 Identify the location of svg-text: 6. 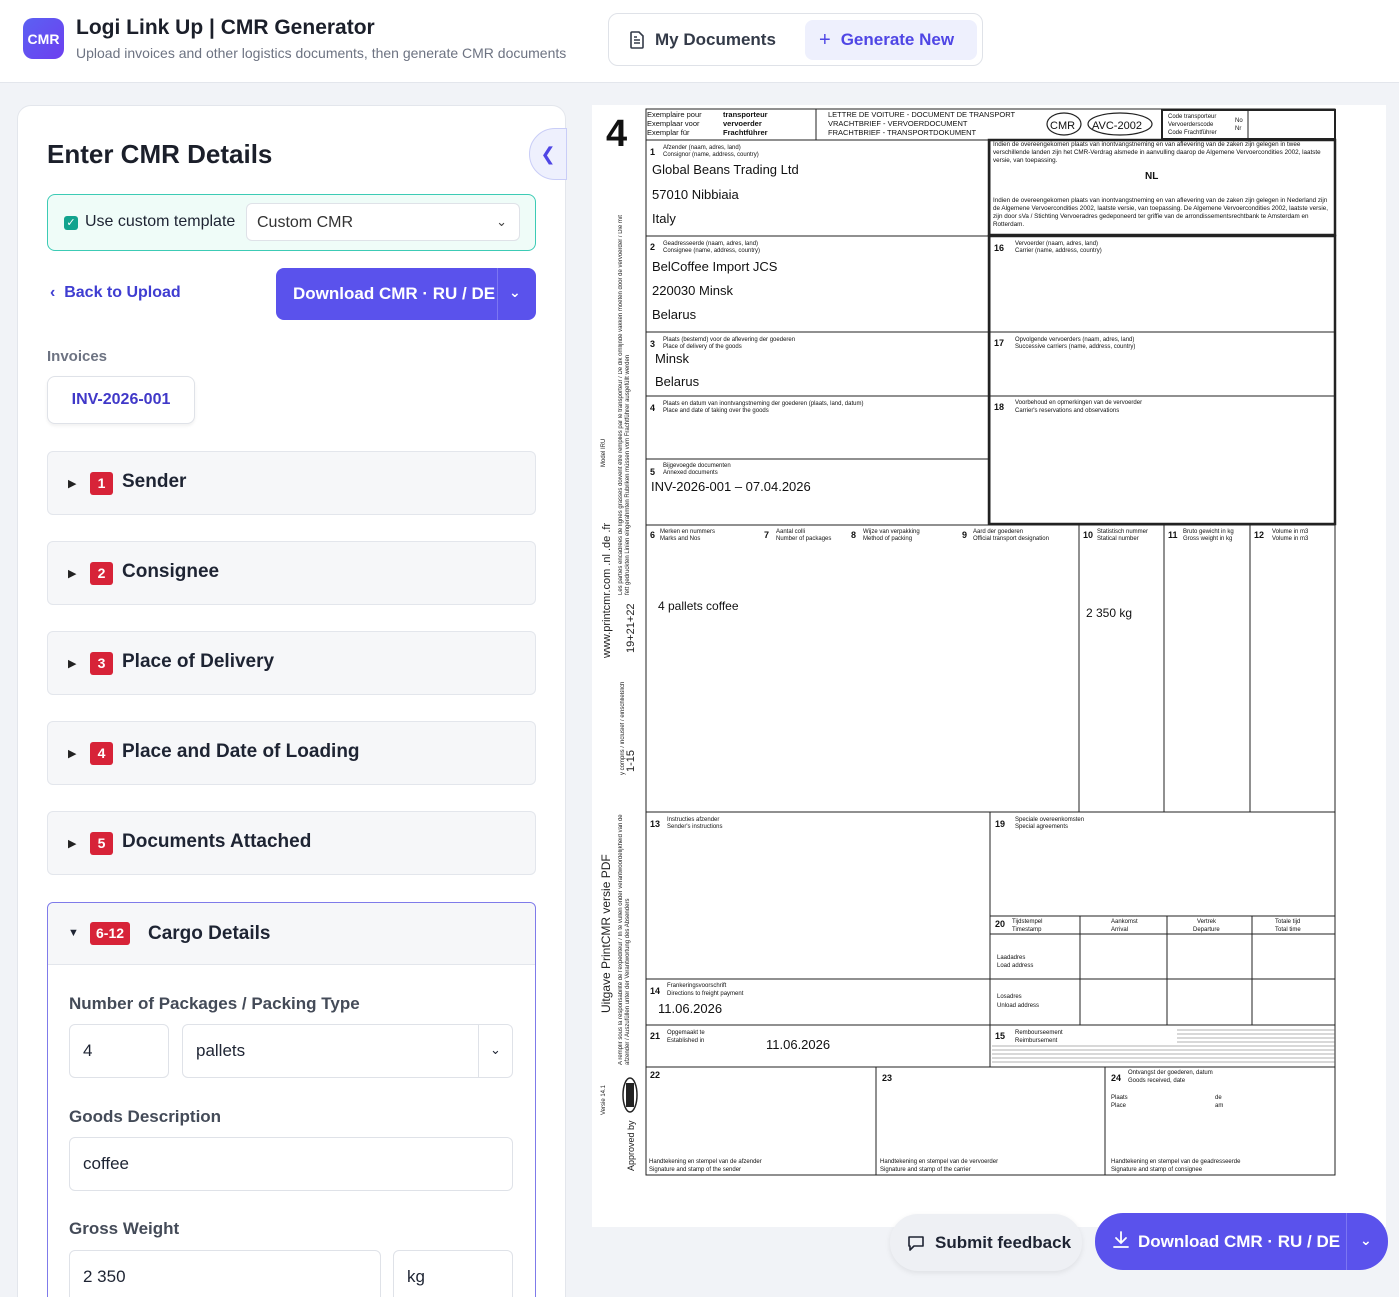
(652, 535).